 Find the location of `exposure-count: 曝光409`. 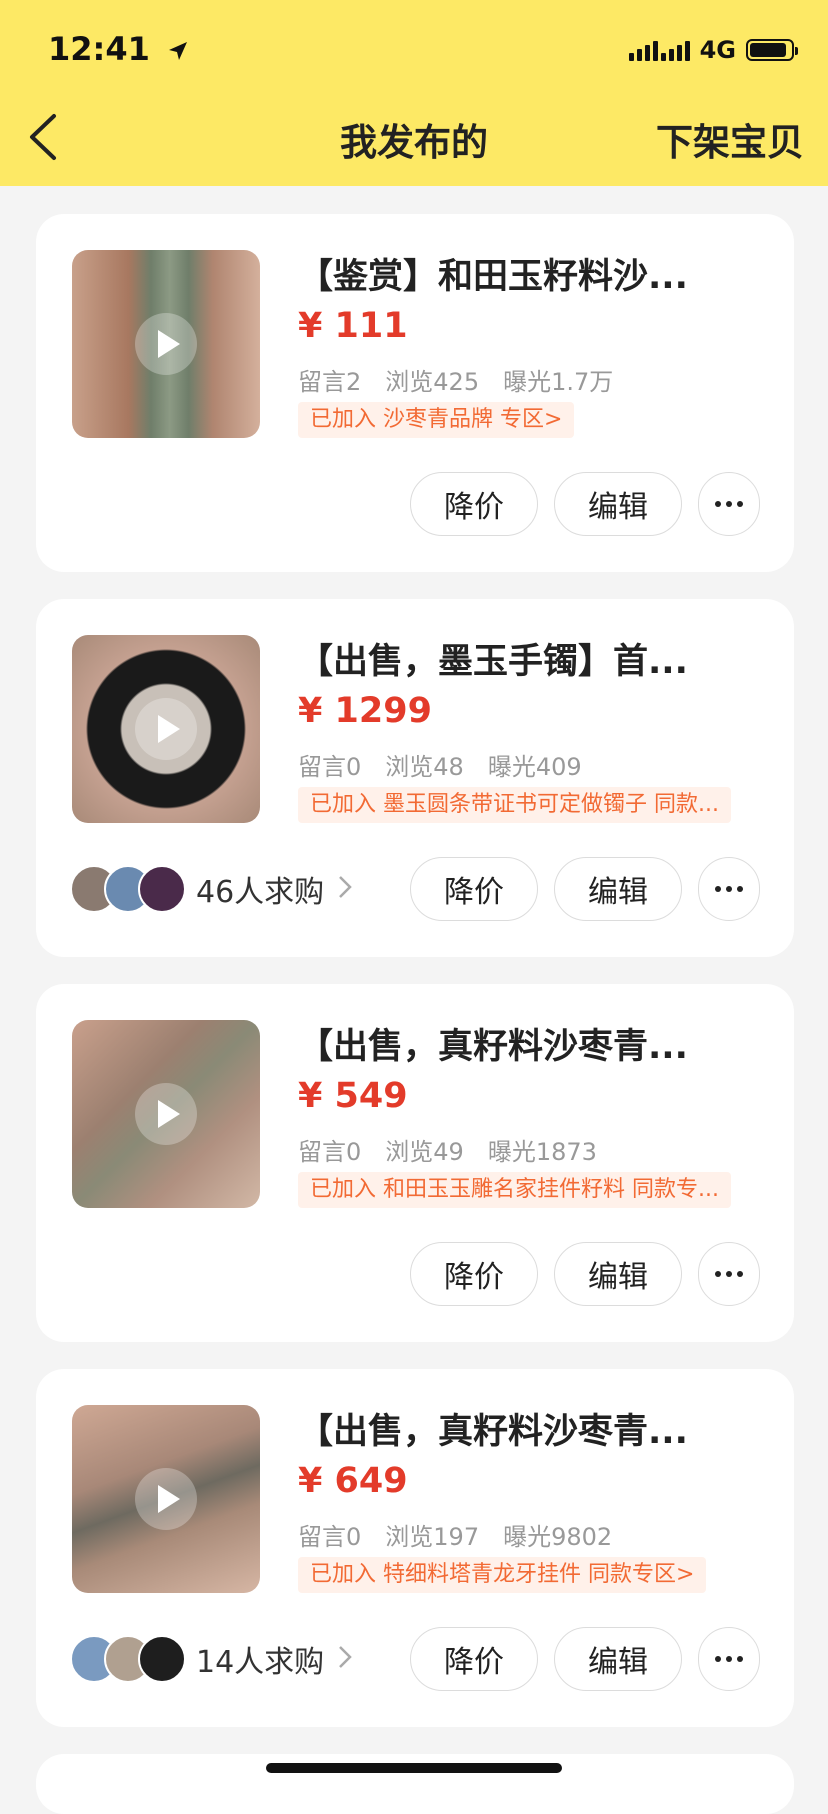

exposure-count: 曝光409 is located at coordinates (534, 767).